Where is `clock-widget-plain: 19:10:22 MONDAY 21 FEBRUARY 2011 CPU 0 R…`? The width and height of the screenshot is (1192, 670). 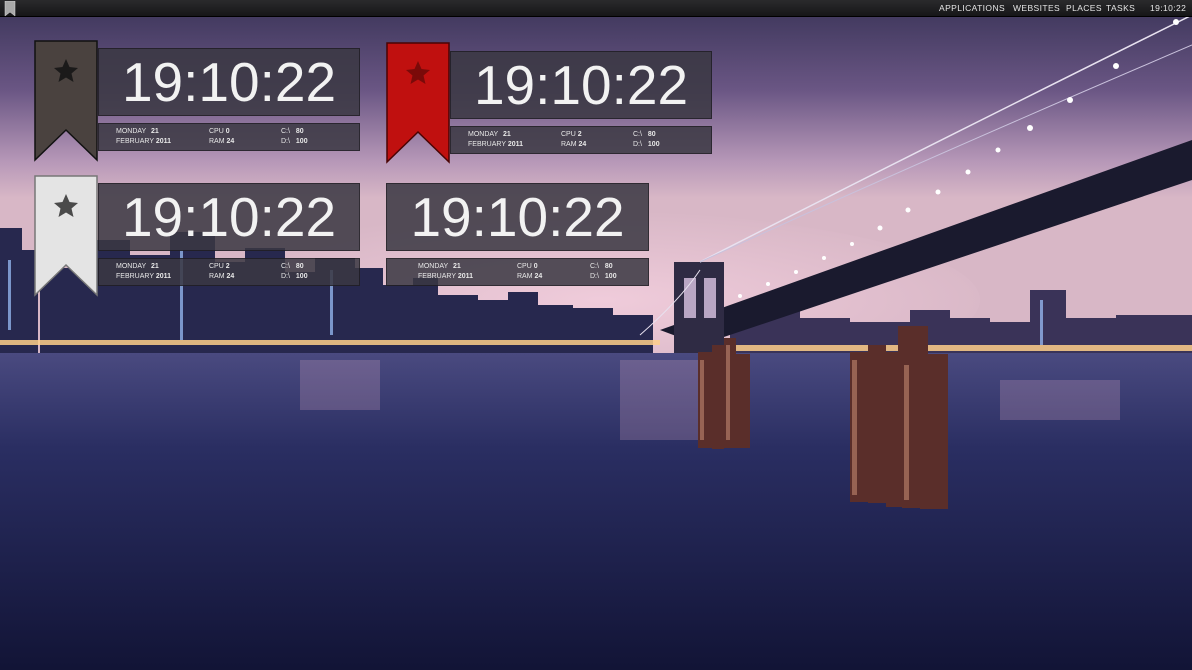
clock-widget-plain: 19:10:22 MONDAY 21 FEBRUARY 2011 CPU 0 R… is located at coordinates (518, 235).